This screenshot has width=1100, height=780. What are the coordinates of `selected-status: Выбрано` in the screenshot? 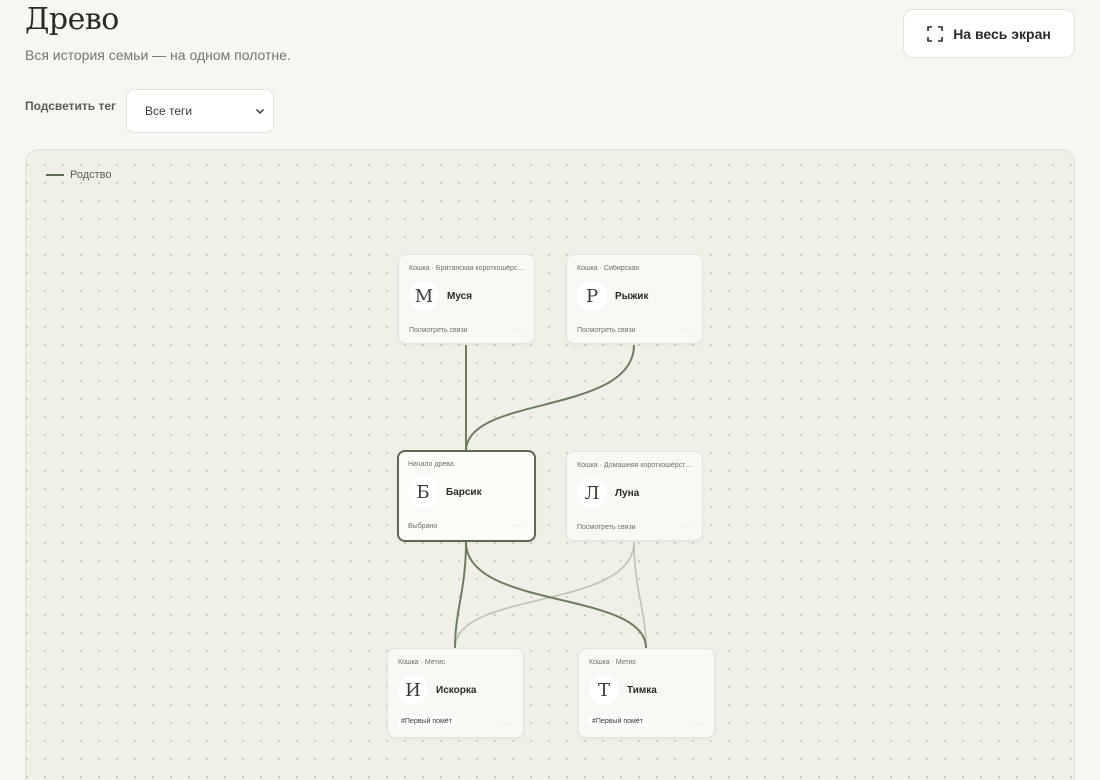 It's located at (423, 526).